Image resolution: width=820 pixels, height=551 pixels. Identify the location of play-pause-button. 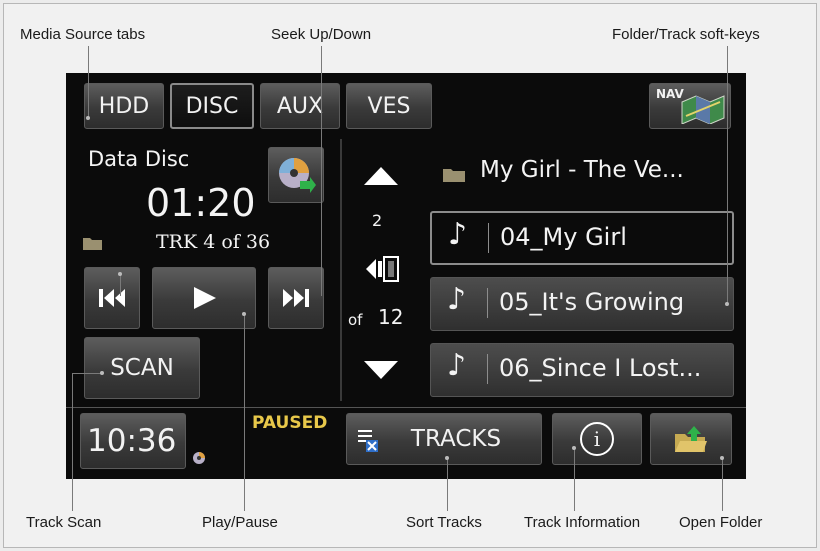
(204, 298).